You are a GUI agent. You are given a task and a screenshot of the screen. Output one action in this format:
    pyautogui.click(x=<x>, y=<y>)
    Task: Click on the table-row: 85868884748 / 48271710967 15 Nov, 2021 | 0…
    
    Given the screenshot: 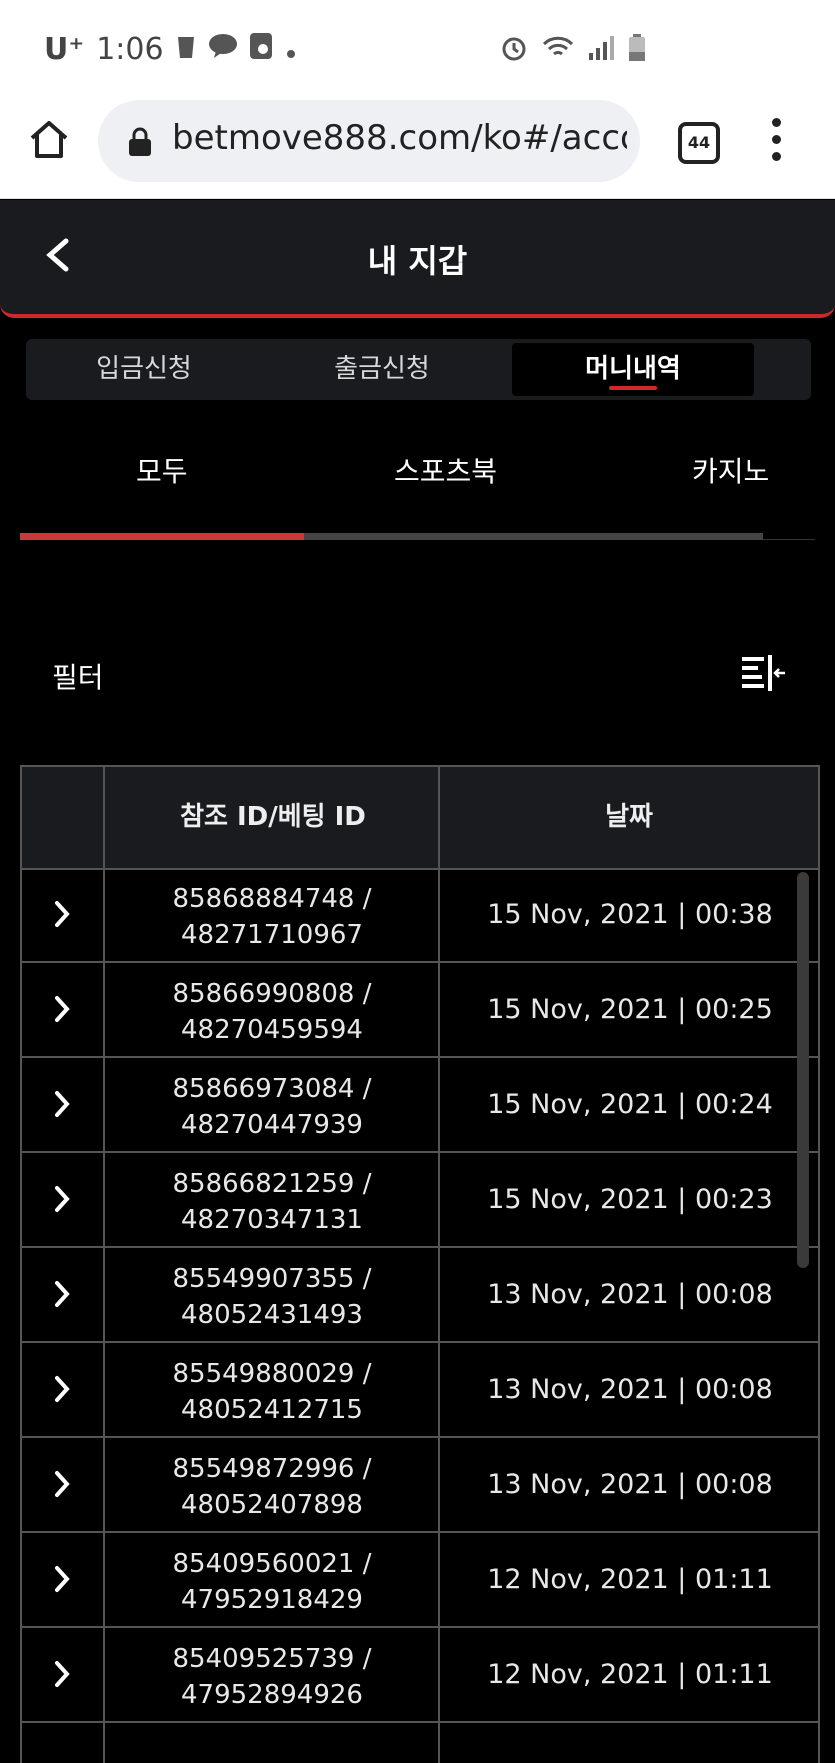 What is the action you would take?
    pyautogui.click(x=420, y=915)
    